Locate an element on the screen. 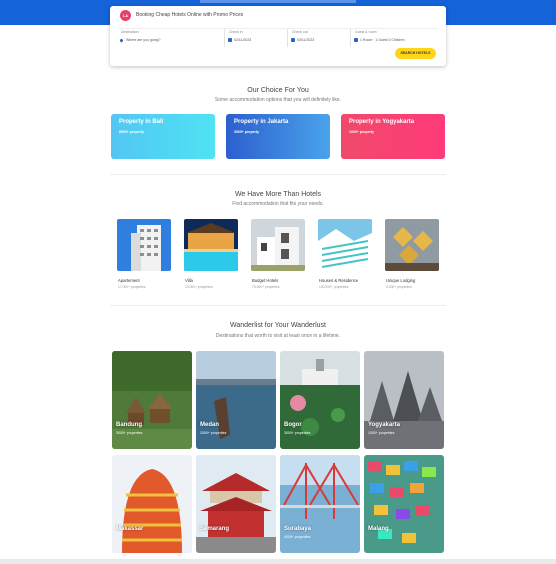 This screenshot has width=556, height=564. unique-lodging-image is located at coordinates (412, 245).